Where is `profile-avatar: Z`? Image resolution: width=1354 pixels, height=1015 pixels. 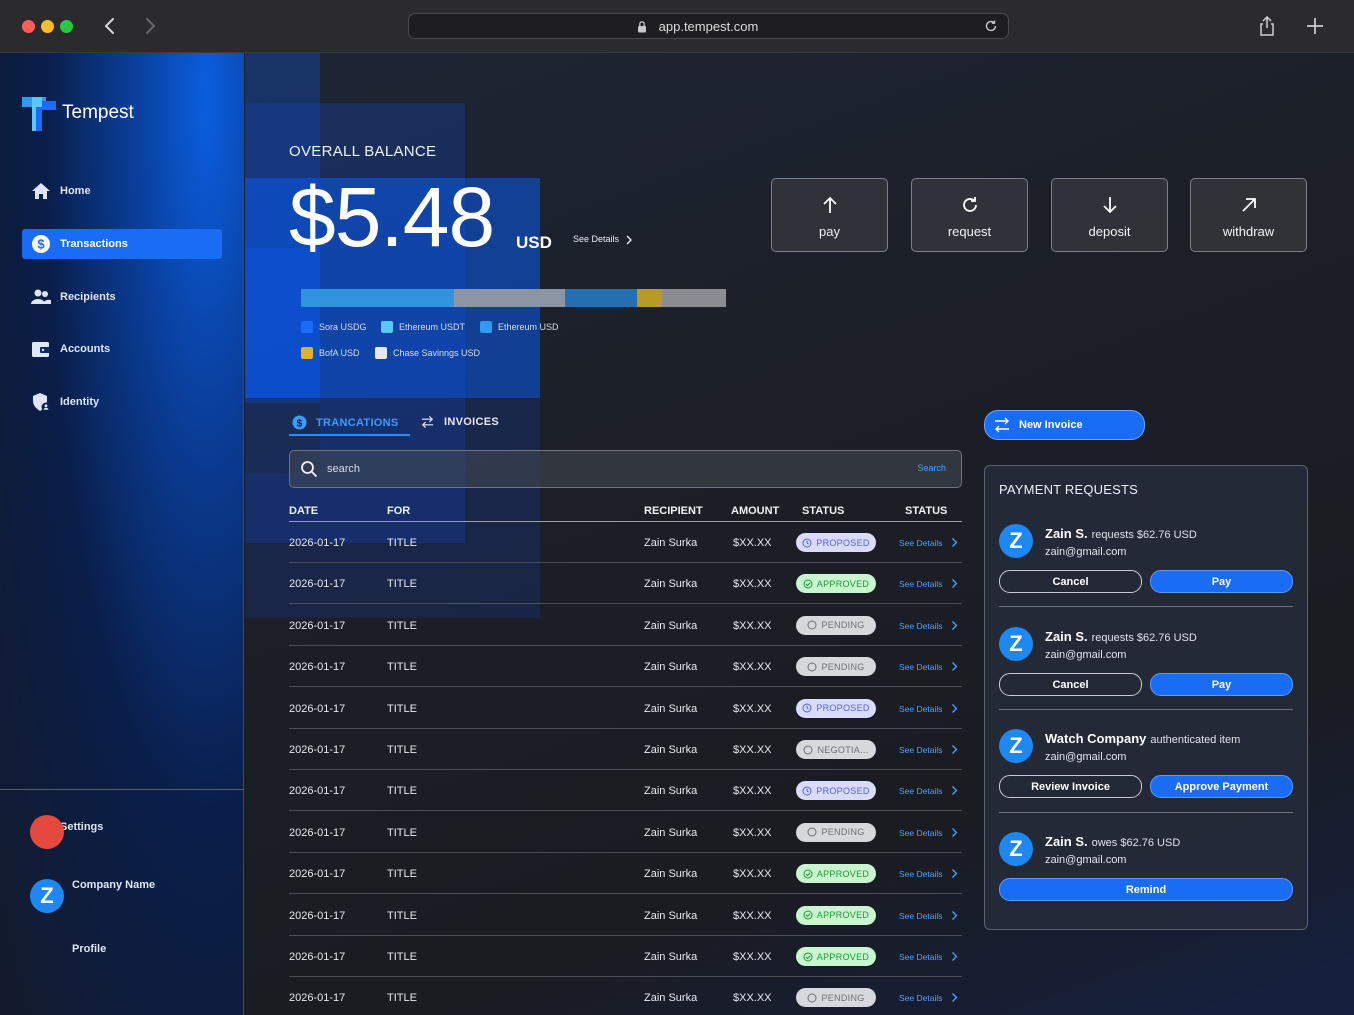 profile-avatar: Z is located at coordinates (47, 896).